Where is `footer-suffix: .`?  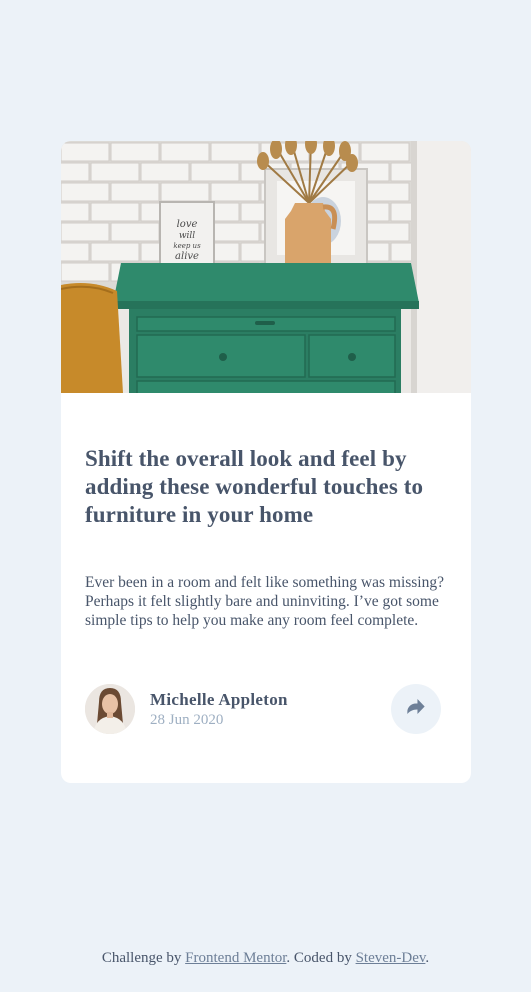 footer-suffix: . is located at coordinates (427, 958).